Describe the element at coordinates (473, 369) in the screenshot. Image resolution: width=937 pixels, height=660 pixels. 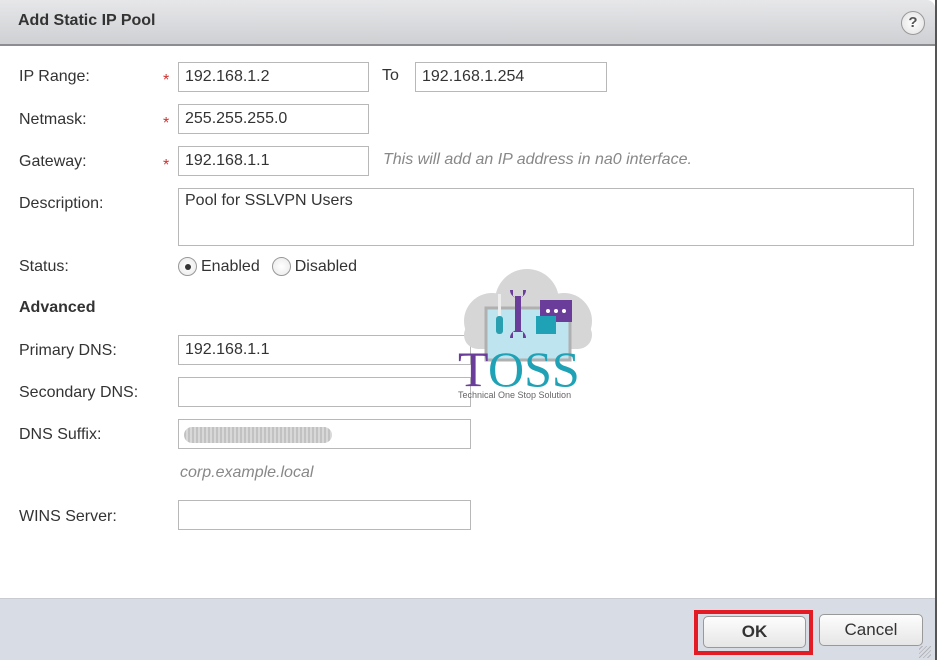
I see `toss-letter-t: T` at that location.